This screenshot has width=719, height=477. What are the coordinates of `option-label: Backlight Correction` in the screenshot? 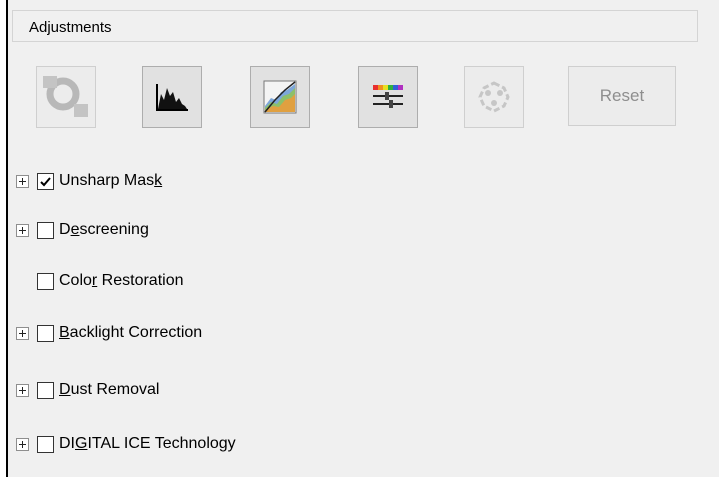 It's located at (130, 333).